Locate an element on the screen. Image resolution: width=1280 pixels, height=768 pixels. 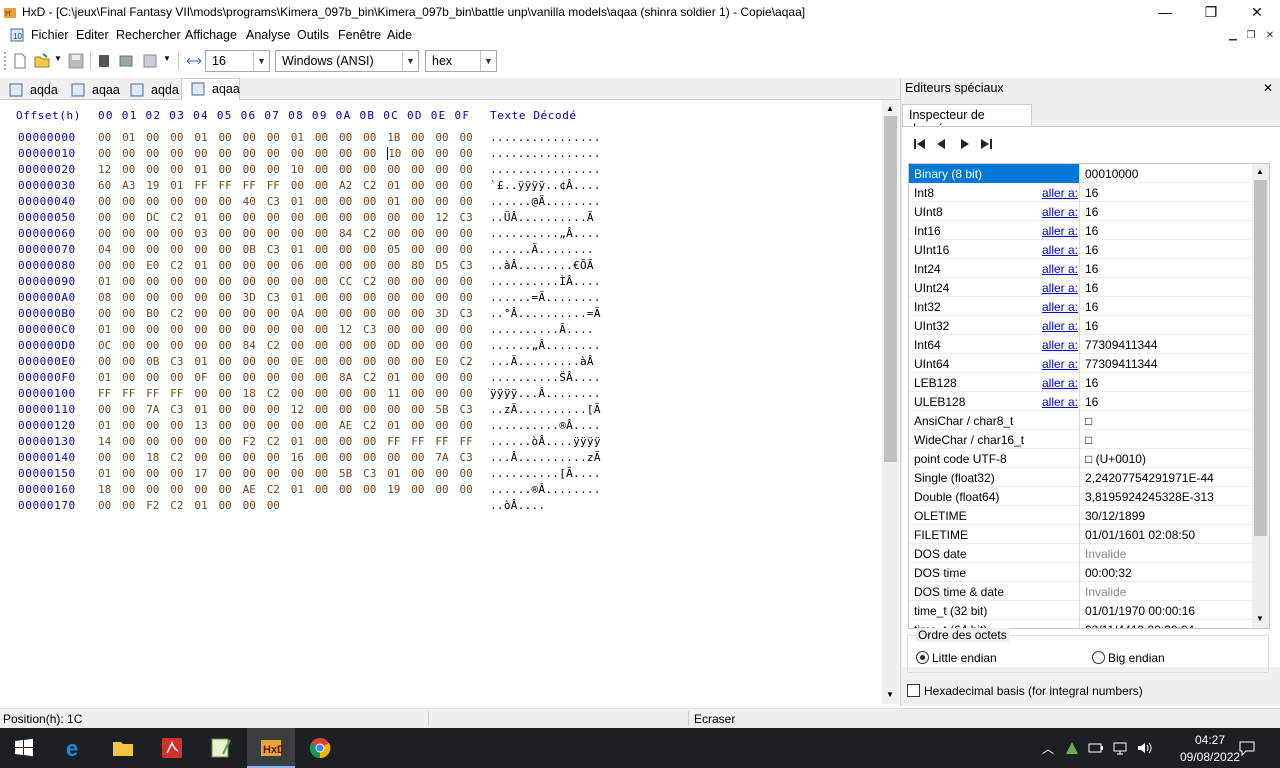
close-window-button: ✕ is located at coordinates (1257, 12).